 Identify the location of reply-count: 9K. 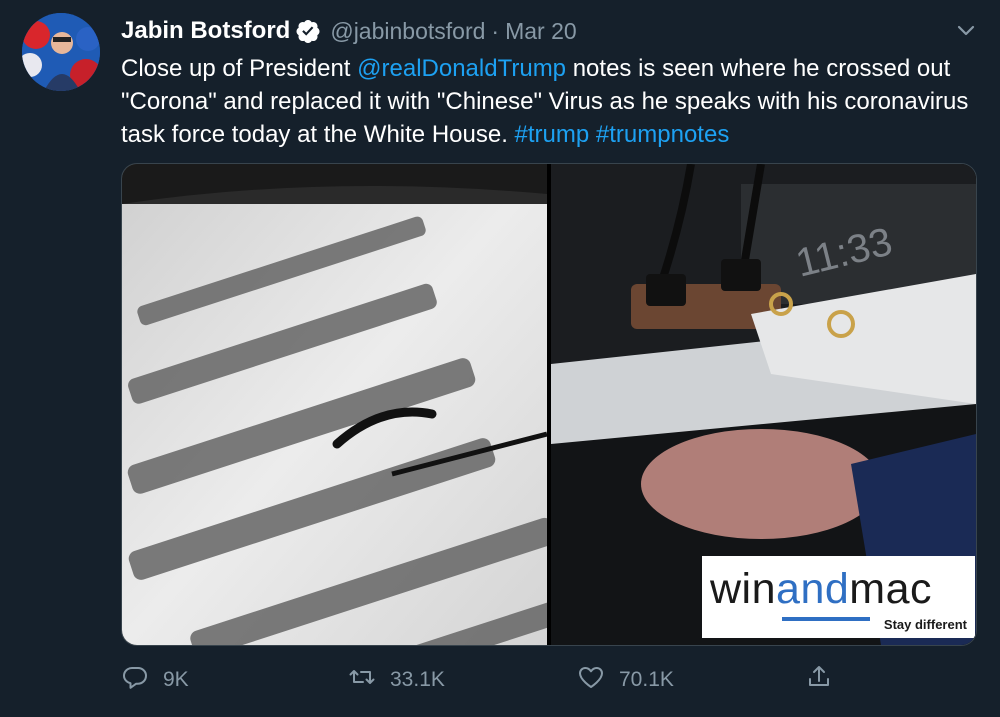
(176, 679).